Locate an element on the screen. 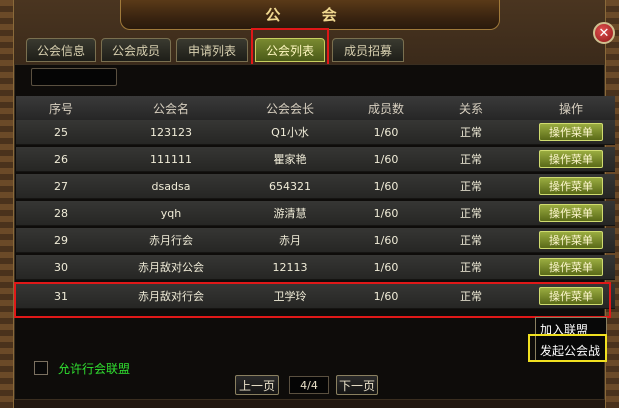  tab-recruit: 成员招募 is located at coordinates (368, 50).